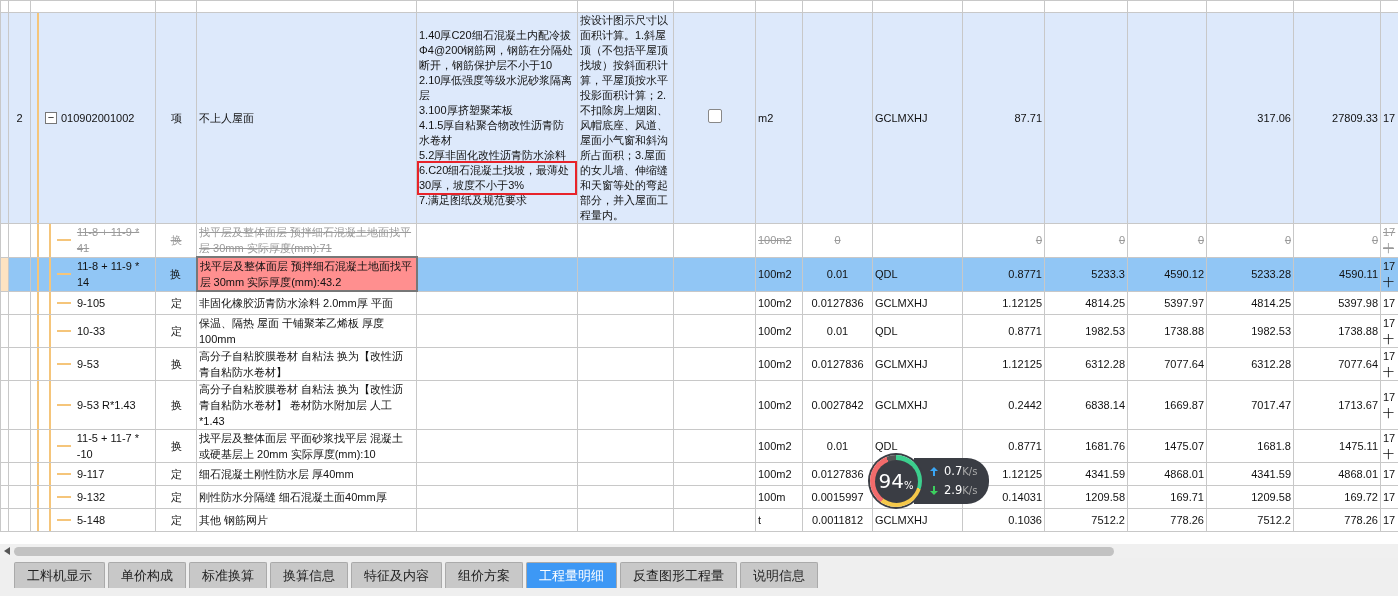 This screenshot has height=596, width=1398. What do you see at coordinates (497, 50) in the screenshot?
I see `feature-line: 1.40厚C20细石混凝土内配冷拔Φ4@200钢筋网，钢筋在分隔处断开，钢筋保护层不小于10` at bounding box center [497, 50].